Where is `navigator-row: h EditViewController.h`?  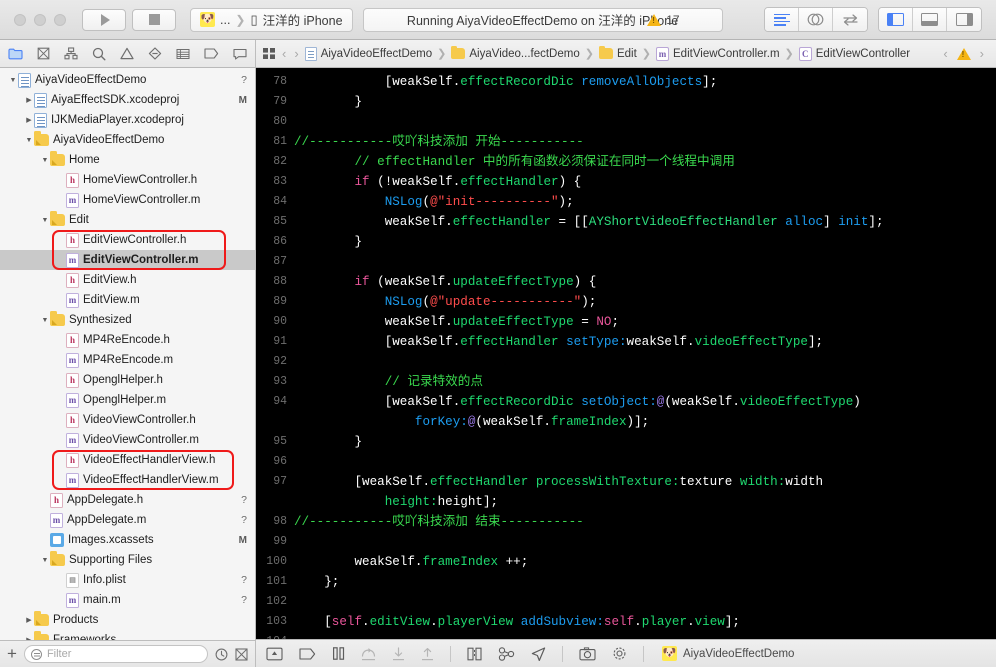 navigator-row: h EditViewController.h is located at coordinates (127, 240).